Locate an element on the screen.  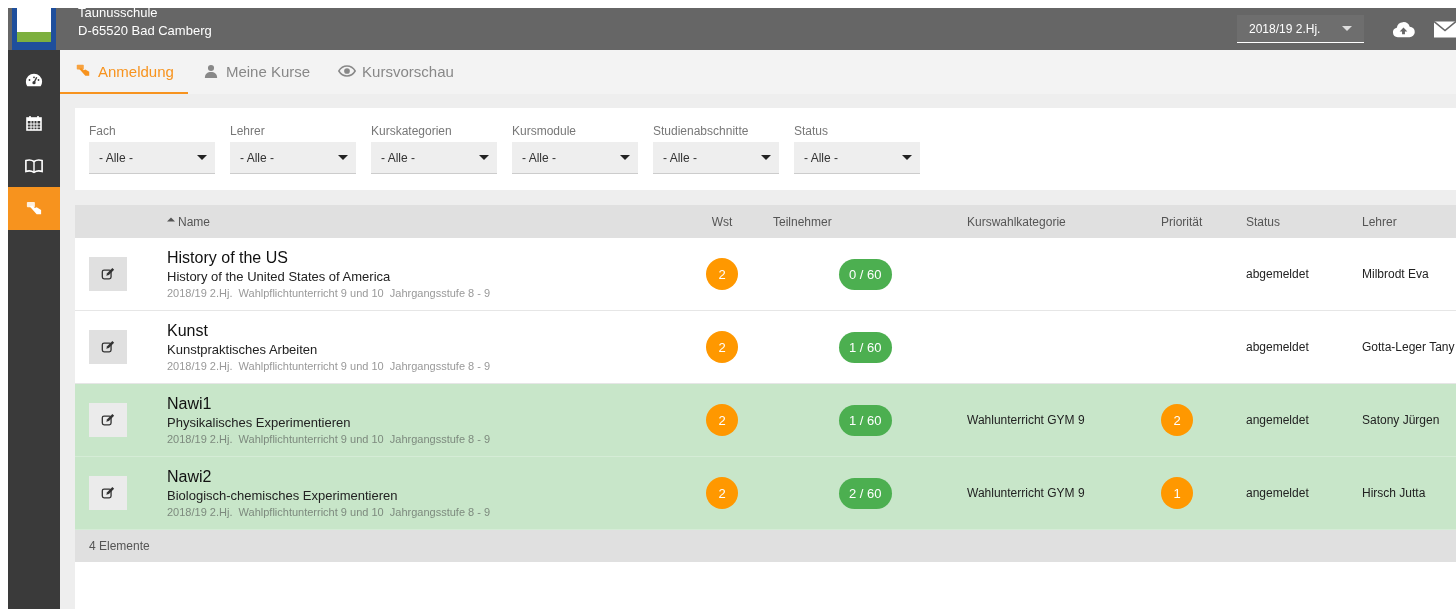
filter-label: Status is located at coordinates (812, 131).